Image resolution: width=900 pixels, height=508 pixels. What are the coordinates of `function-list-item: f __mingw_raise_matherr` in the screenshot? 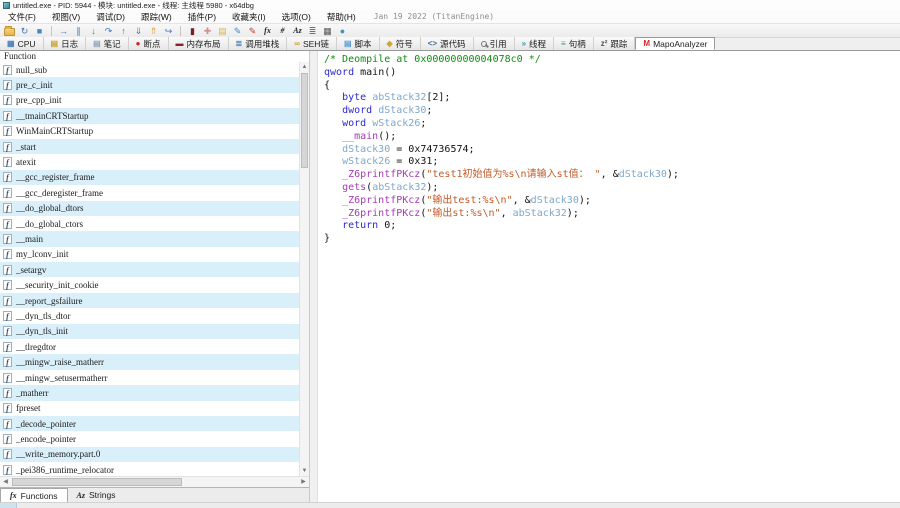 It's located at (149, 362).